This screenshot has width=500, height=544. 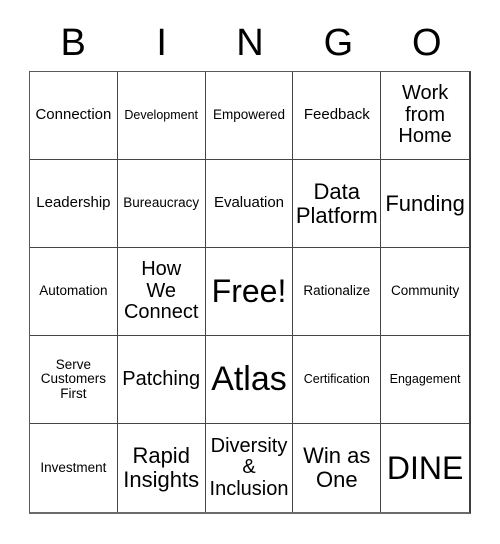 I want to click on bingo-cell-i4: Patching, so click(x=161, y=380).